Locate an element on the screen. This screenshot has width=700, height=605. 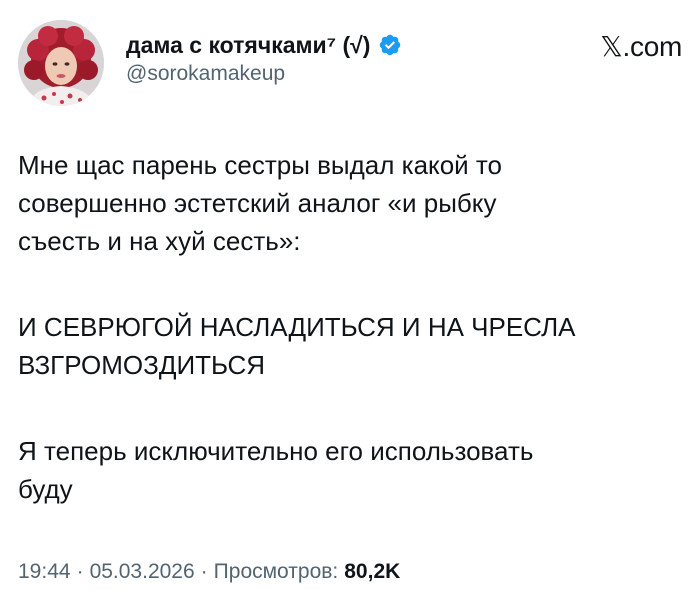
author-names: дама с котячками⁷ (√) @sorokamakeup is located at coordinates (264, 58).